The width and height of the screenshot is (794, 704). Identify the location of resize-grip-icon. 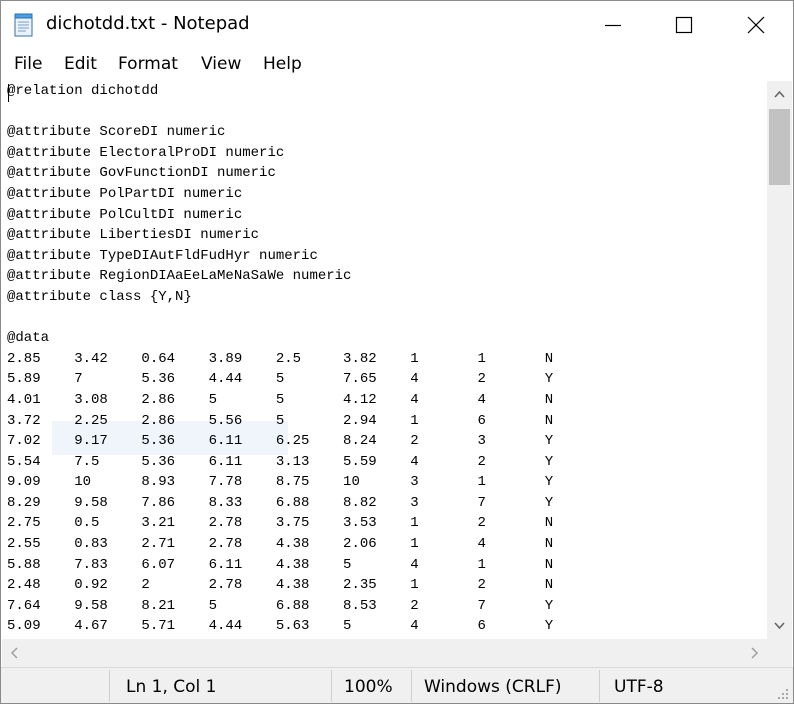
(783, 694).